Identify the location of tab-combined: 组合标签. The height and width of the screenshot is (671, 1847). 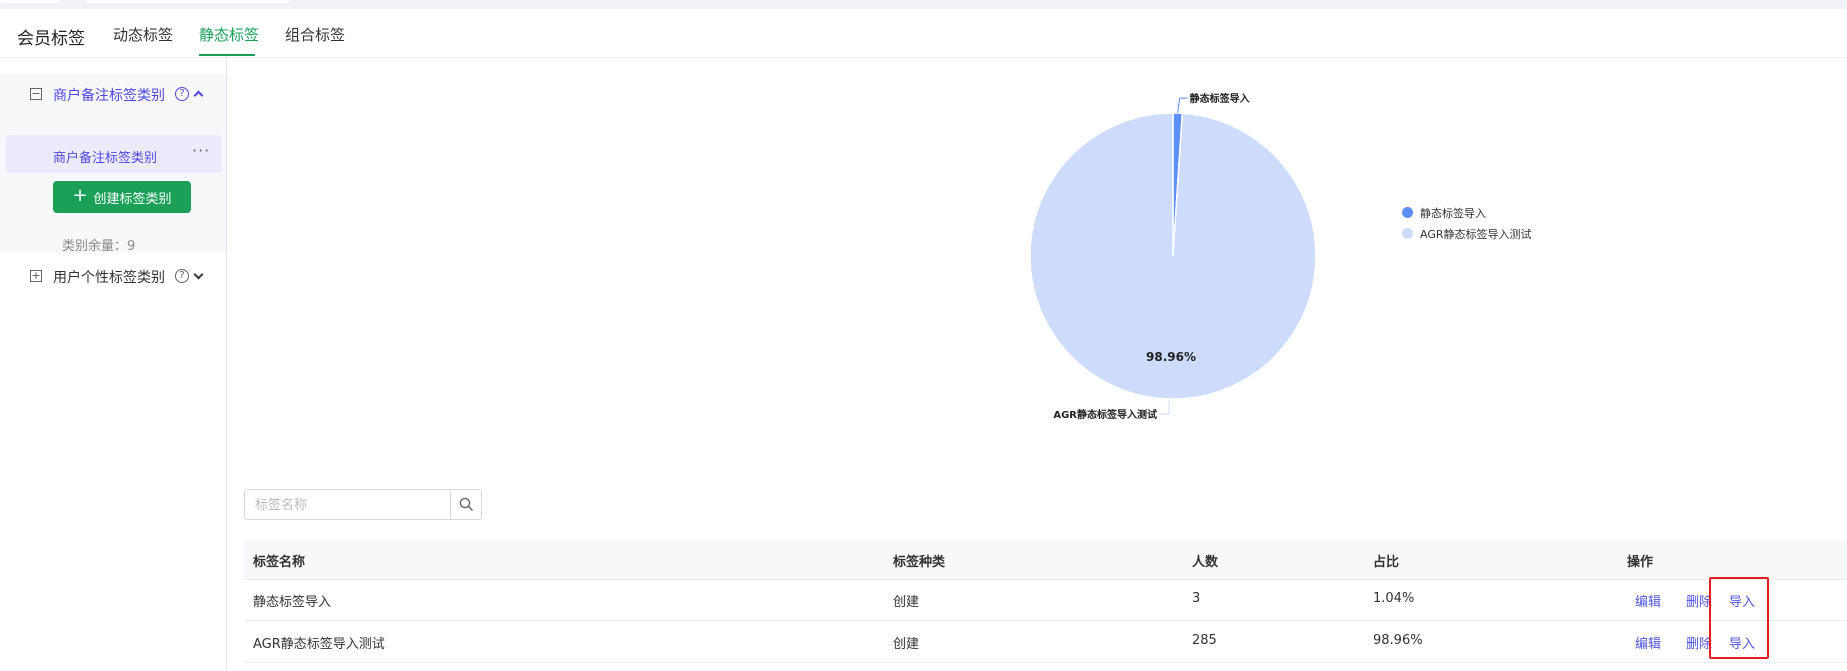
(315, 34).